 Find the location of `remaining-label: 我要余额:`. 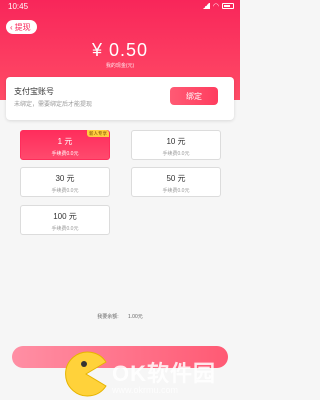

remaining-label: 我要余额: is located at coordinates (108, 317).